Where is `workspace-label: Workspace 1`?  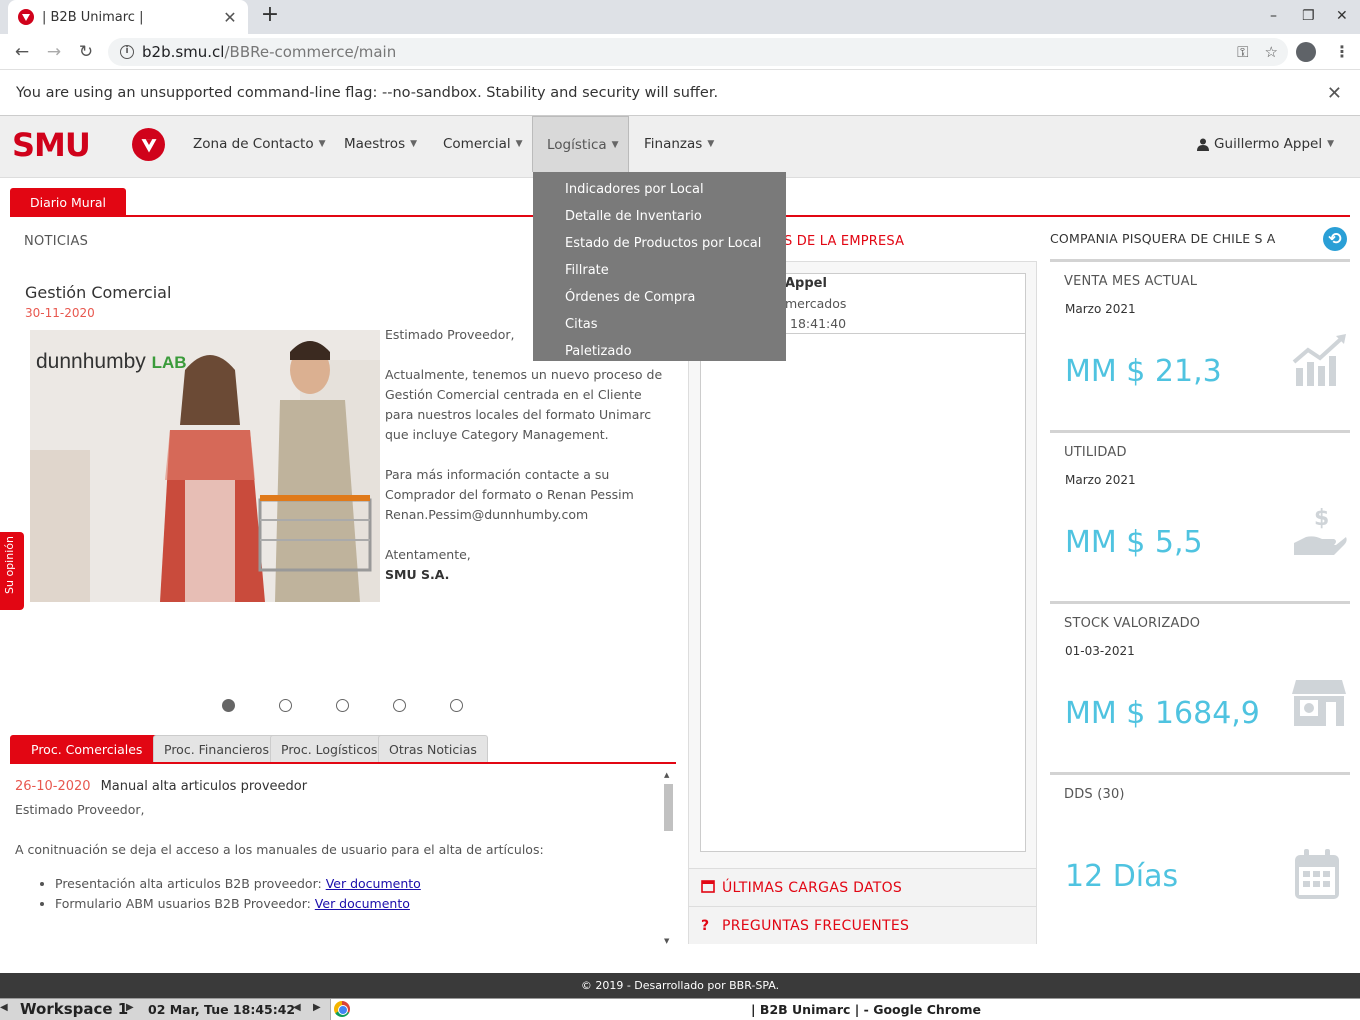 workspace-label: Workspace 1 is located at coordinates (74, 1009).